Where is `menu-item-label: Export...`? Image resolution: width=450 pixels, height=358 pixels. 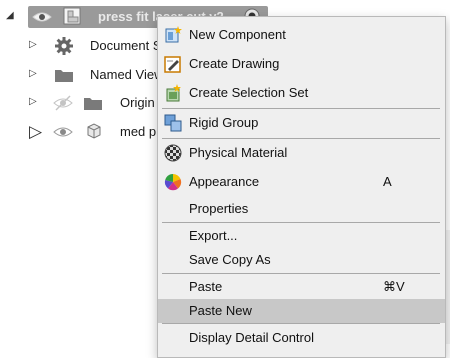 menu-item-label: Export... is located at coordinates (213, 235).